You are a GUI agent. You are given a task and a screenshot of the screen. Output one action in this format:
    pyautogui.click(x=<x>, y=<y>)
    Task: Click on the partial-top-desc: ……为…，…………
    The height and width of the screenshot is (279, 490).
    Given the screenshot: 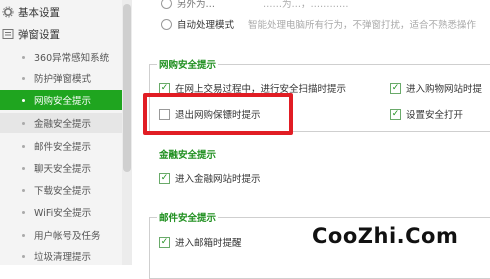 What is the action you would take?
    pyautogui.click(x=306, y=5)
    